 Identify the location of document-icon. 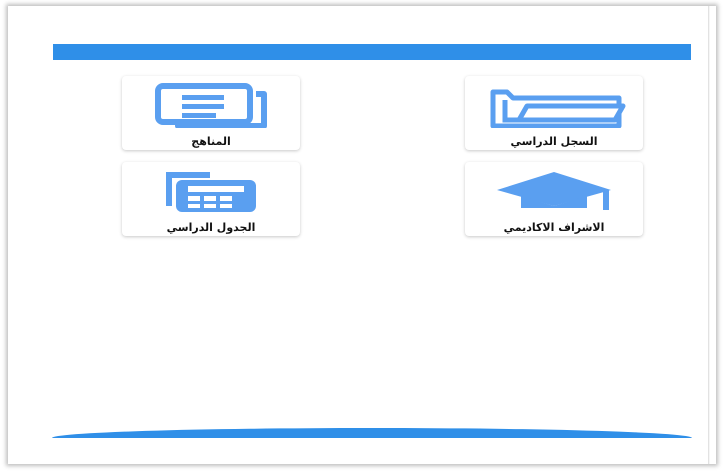
(211, 105).